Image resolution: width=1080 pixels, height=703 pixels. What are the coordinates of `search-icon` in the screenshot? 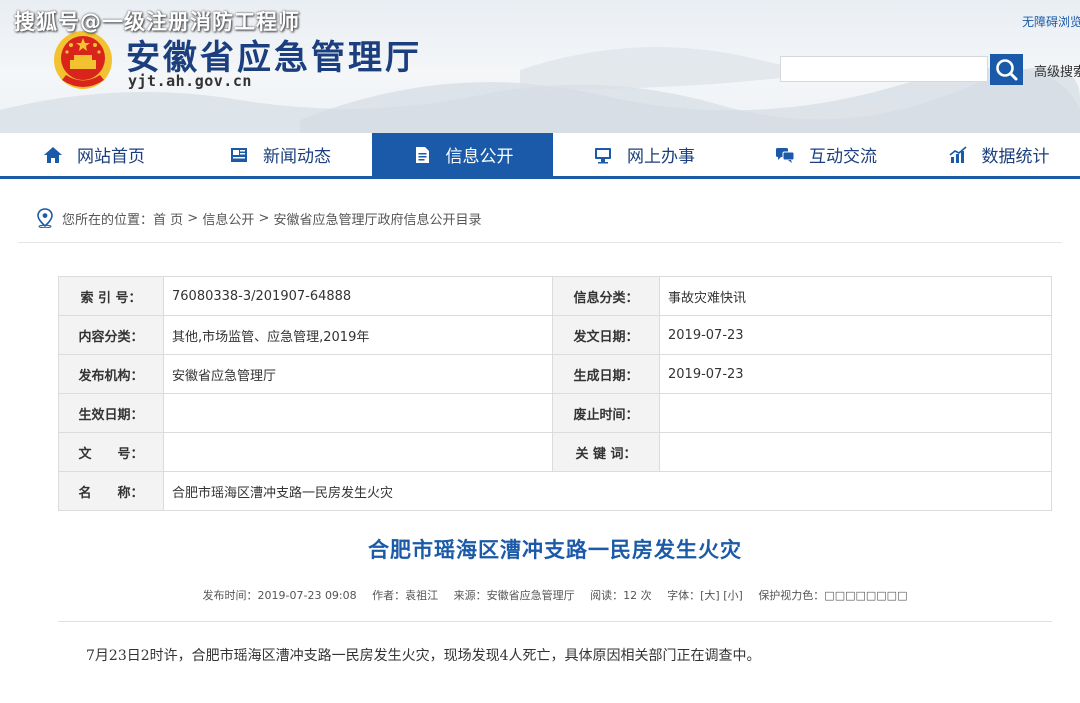 It's located at (1007, 70).